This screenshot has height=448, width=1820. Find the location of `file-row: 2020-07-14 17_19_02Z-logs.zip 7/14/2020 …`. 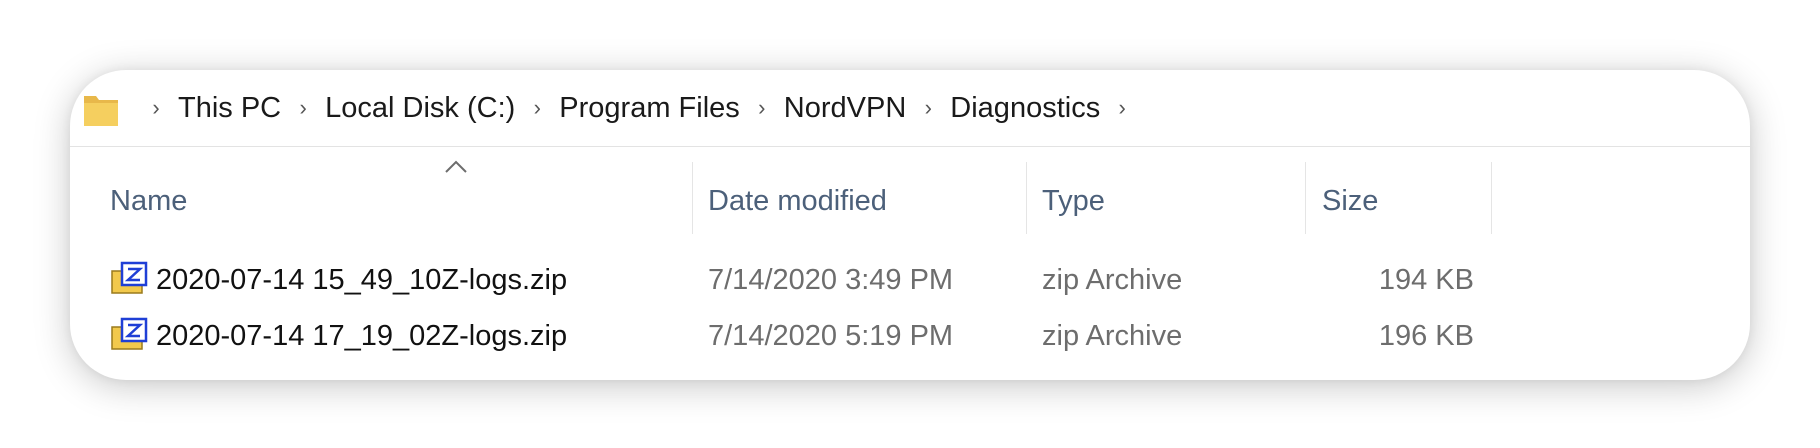

file-row: 2020-07-14 17_19_02Z-logs.zip 7/14/2020 … is located at coordinates (910, 336).